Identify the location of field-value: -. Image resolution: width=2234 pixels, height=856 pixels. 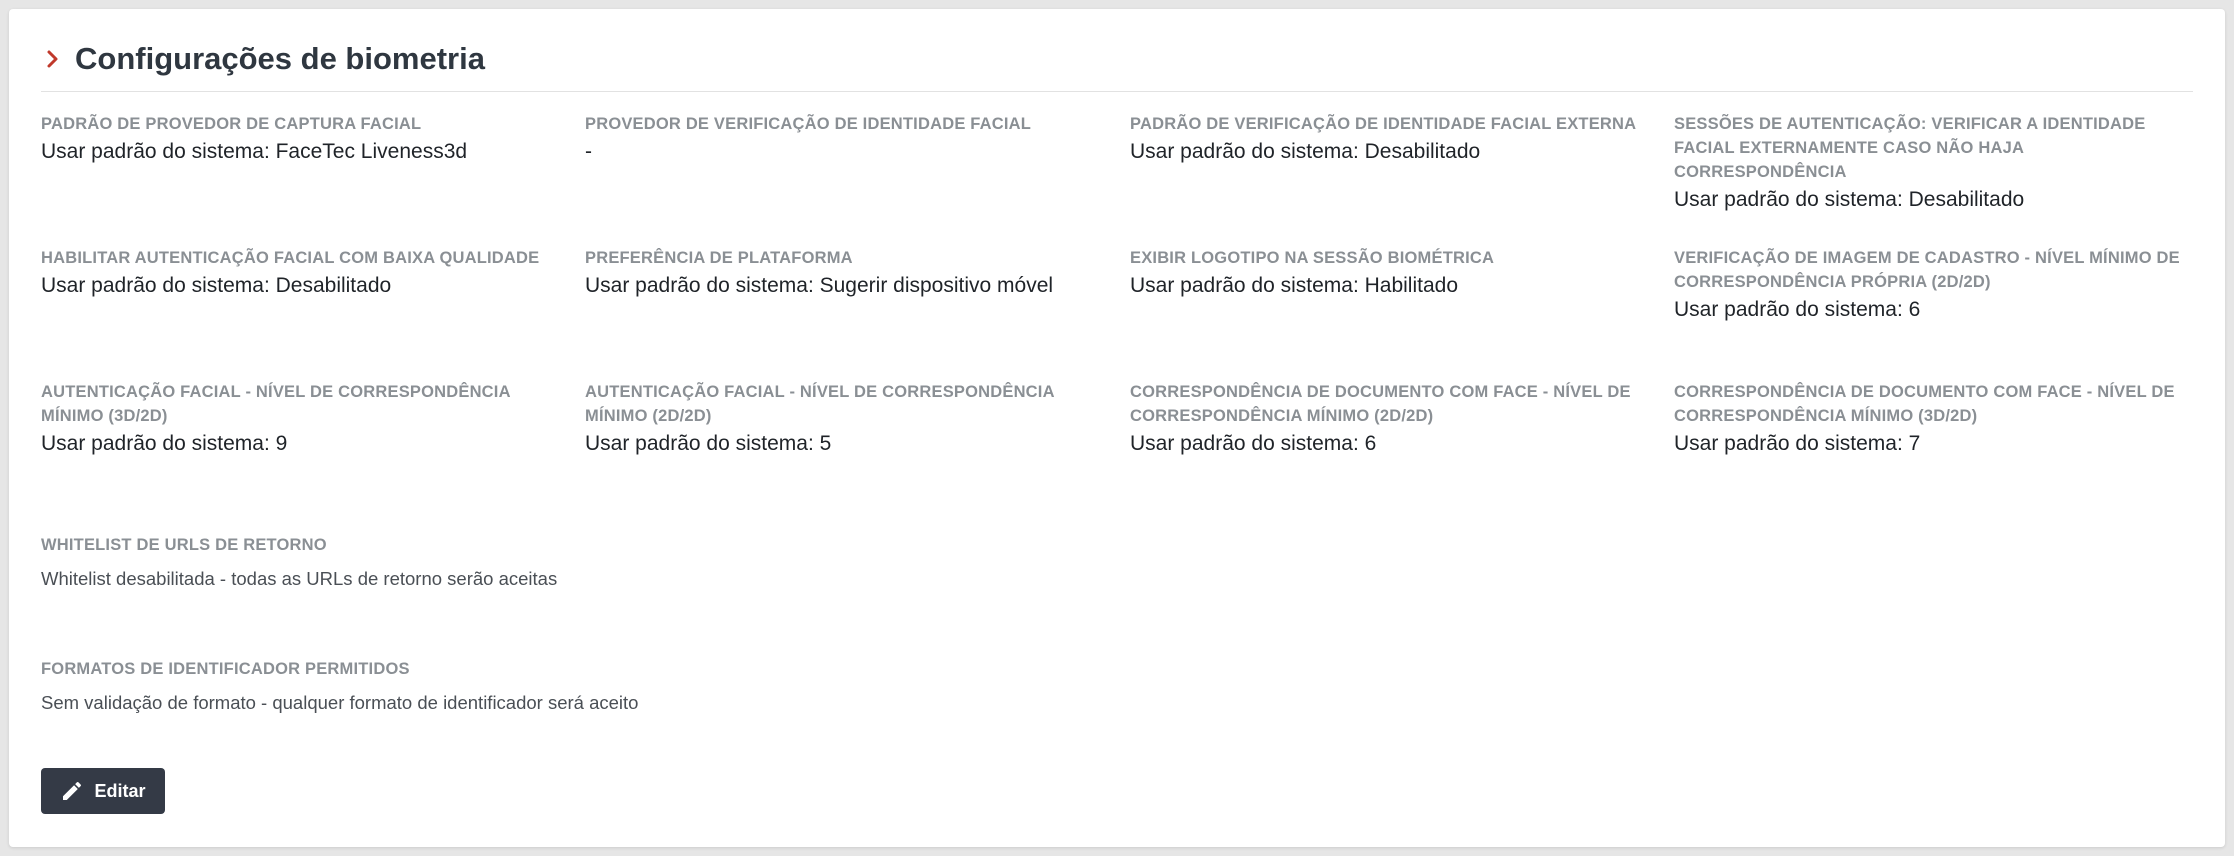
(588, 151).